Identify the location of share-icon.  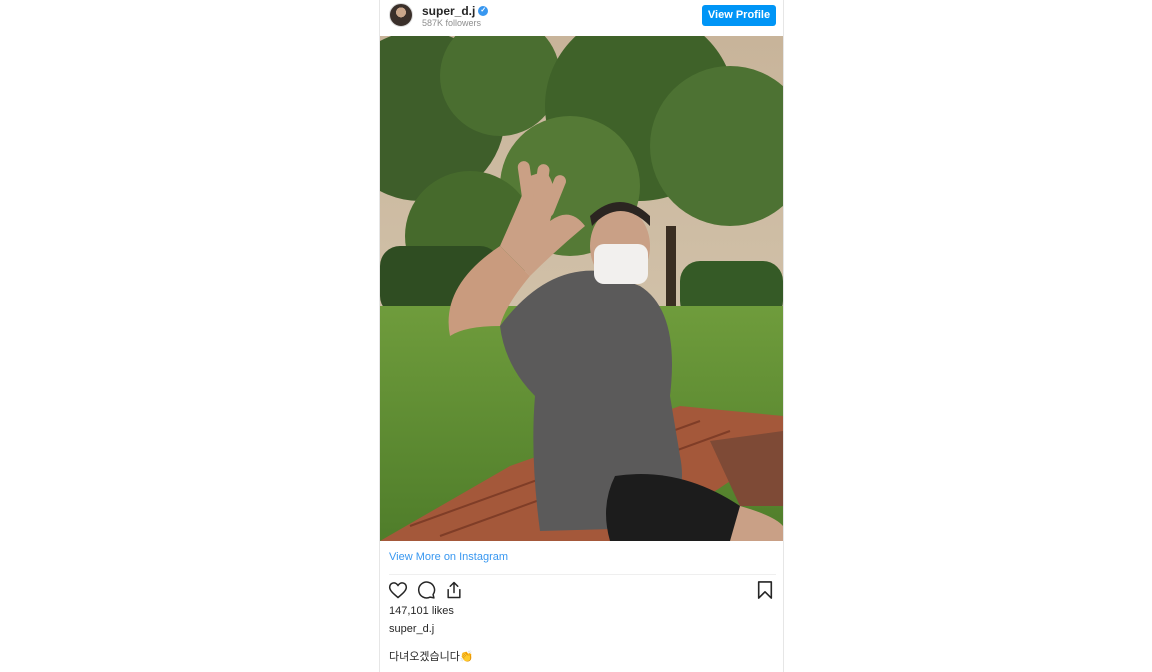
(454, 590).